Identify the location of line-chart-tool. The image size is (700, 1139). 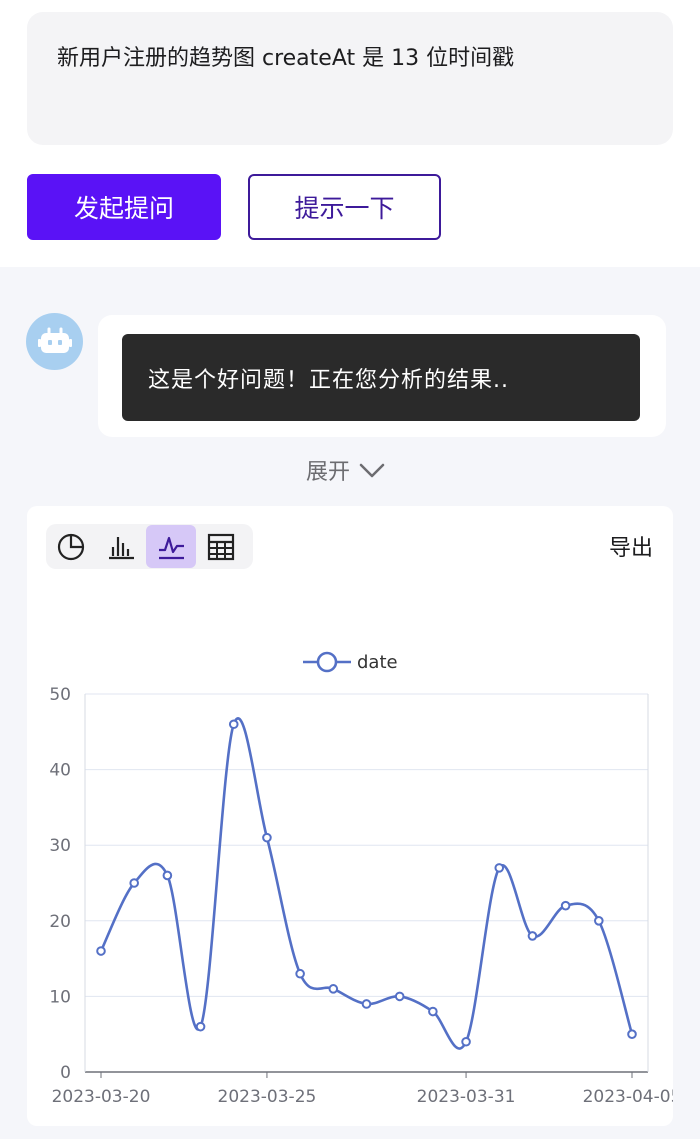
(171, 546).